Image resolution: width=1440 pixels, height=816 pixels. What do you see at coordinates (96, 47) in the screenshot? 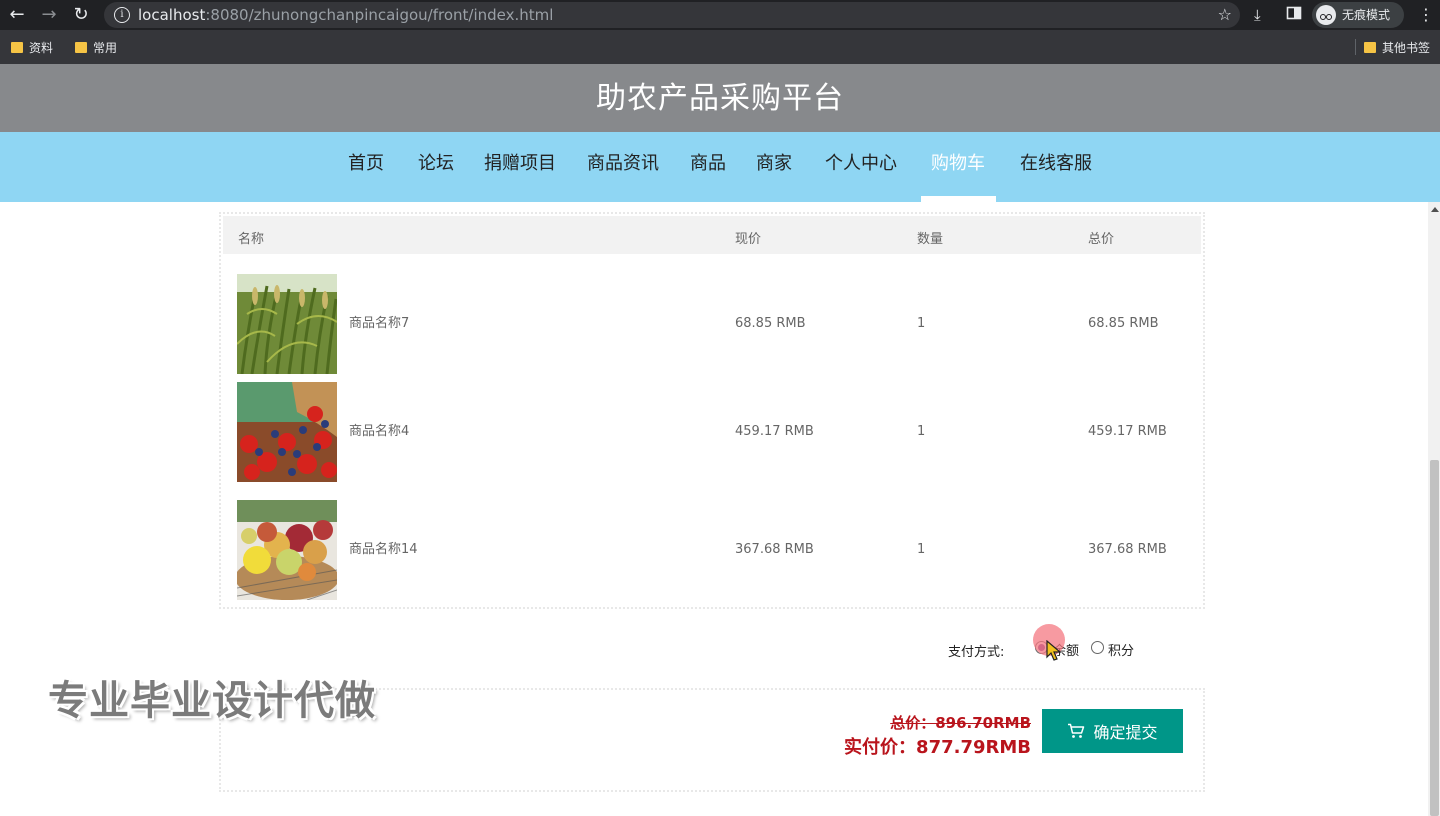
I see `bookmark-folder-2: 常用` at bounding box center [96, 47].